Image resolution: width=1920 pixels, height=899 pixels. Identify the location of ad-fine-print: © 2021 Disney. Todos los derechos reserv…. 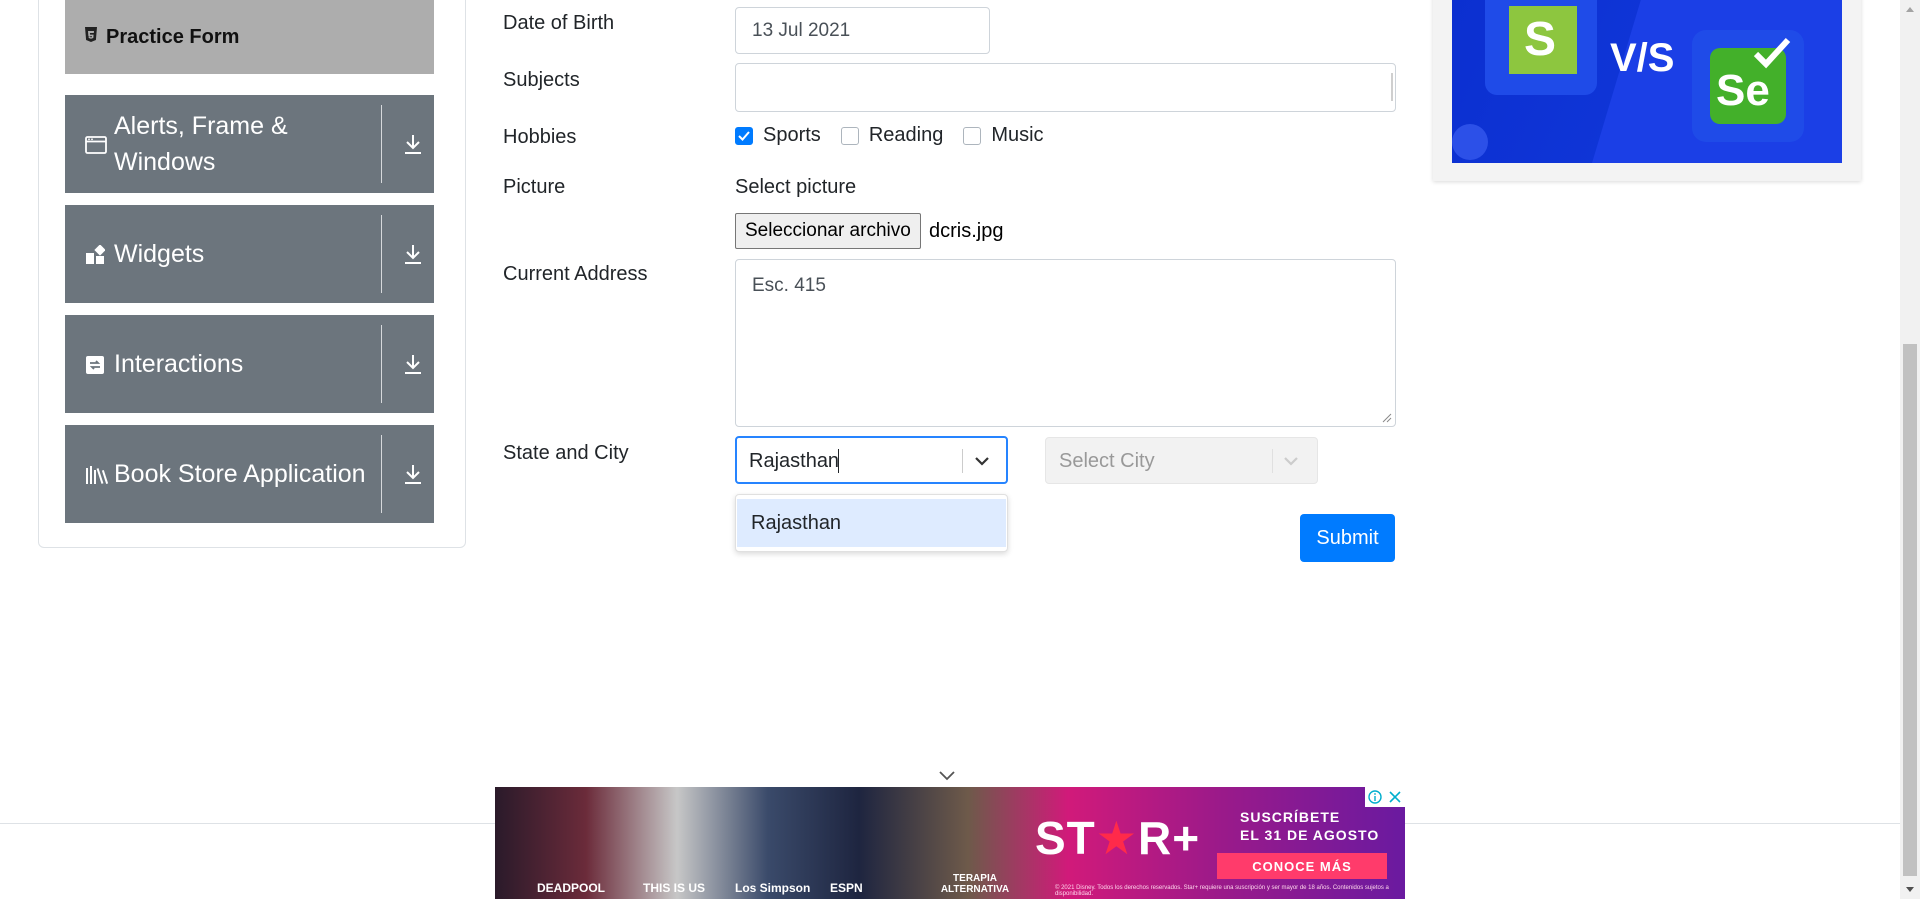
(1222, 891).